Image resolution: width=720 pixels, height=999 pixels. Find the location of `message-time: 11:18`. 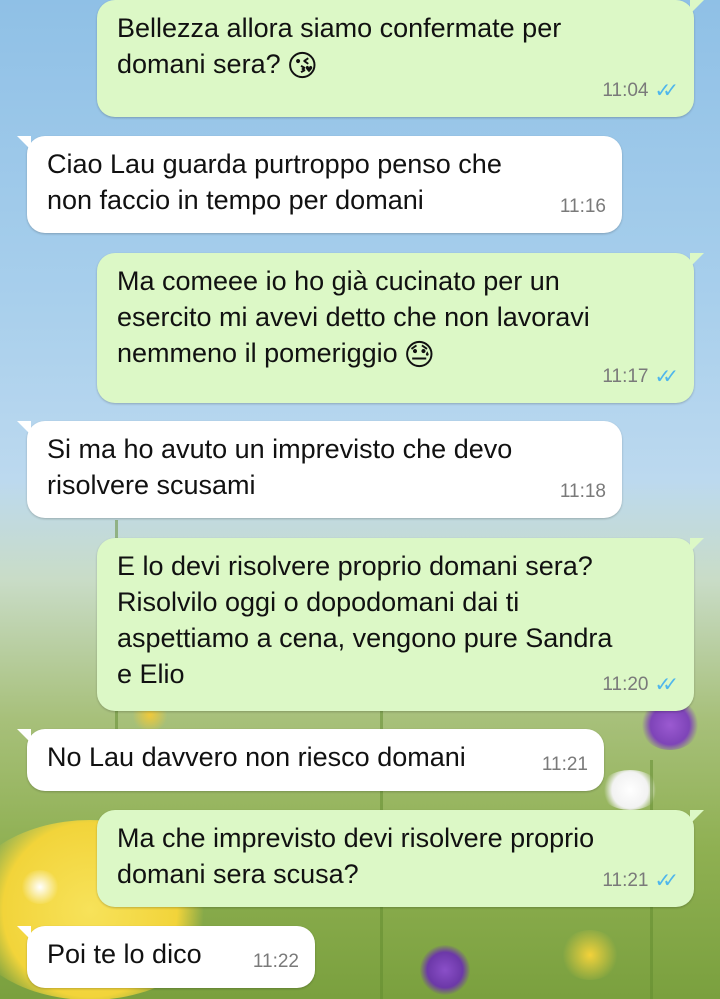

message-time: 11:18 is located at coordinates (582, 491).